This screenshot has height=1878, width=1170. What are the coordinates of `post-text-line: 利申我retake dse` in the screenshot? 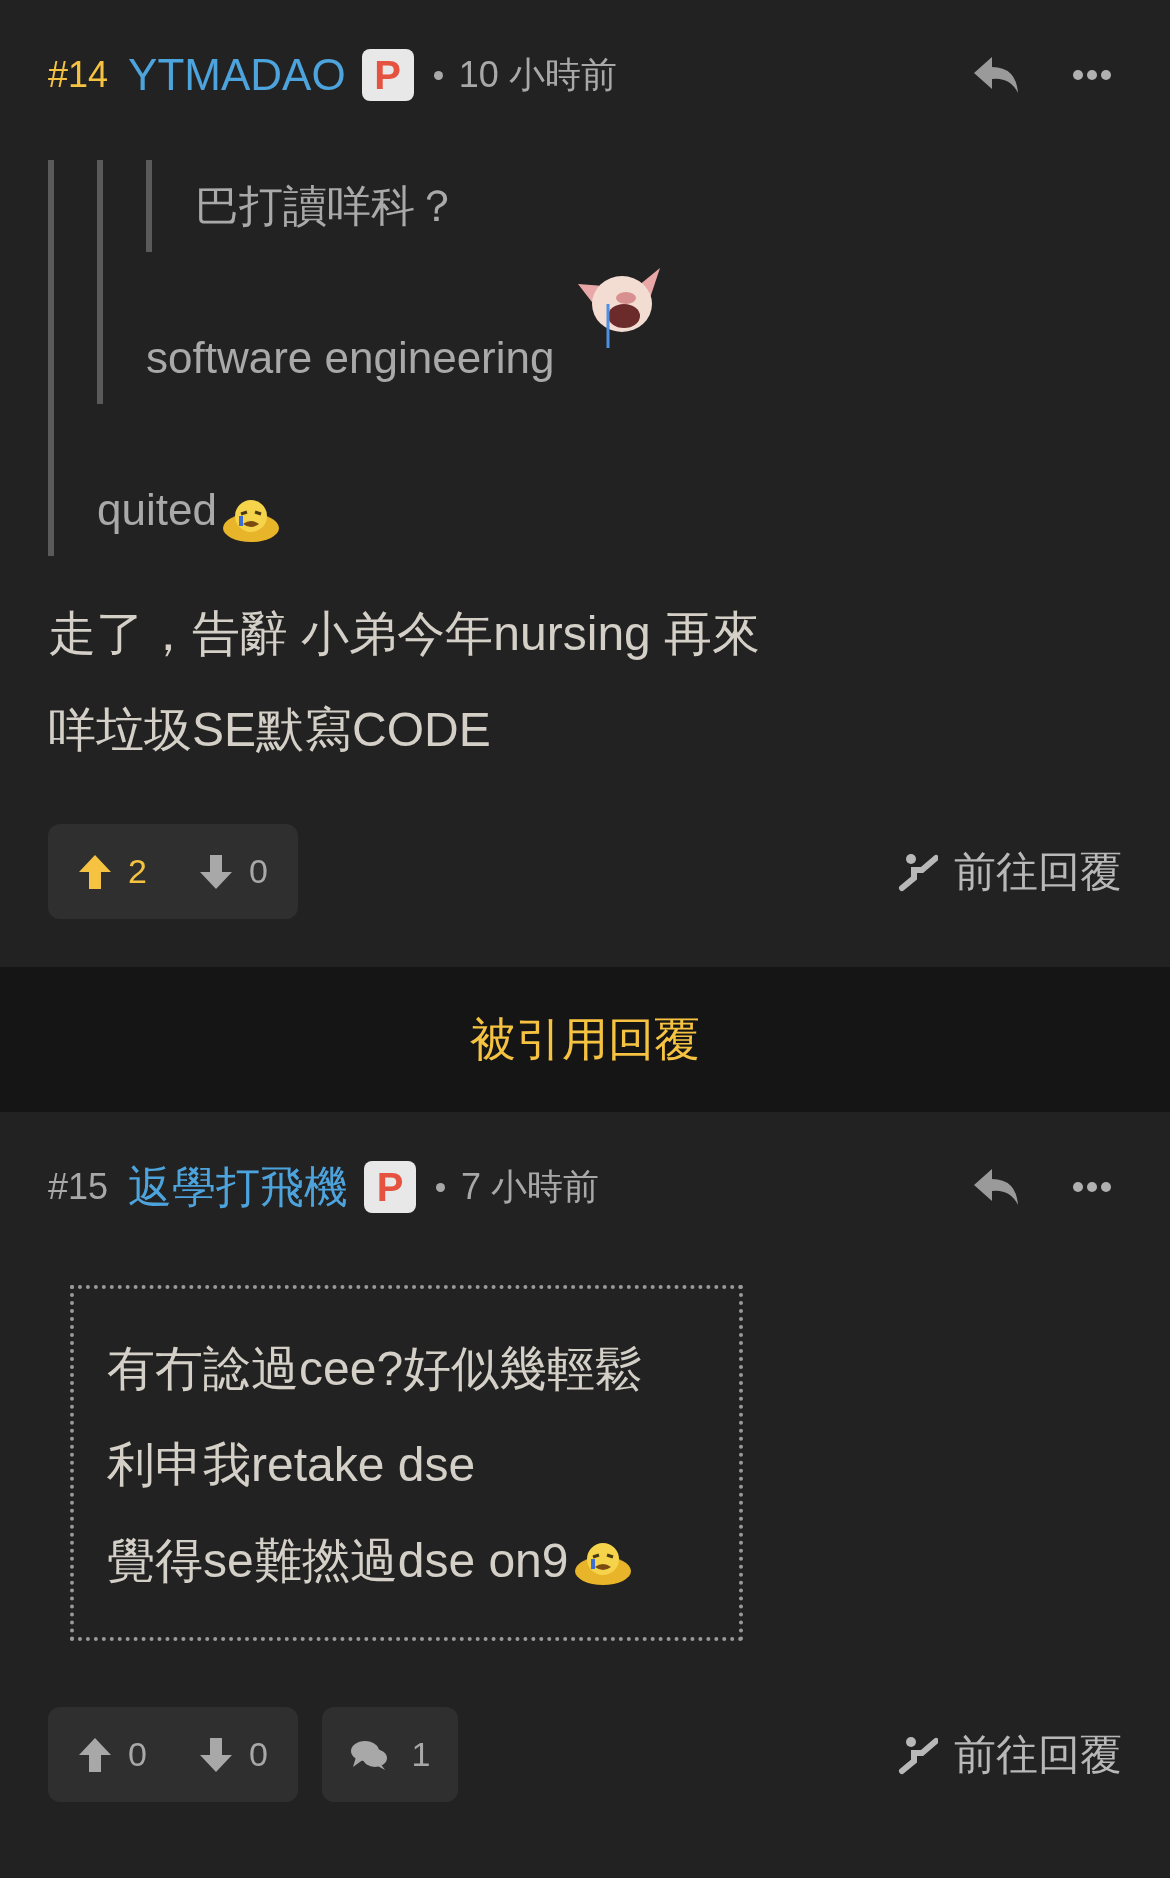 It's located at (291, 1464).